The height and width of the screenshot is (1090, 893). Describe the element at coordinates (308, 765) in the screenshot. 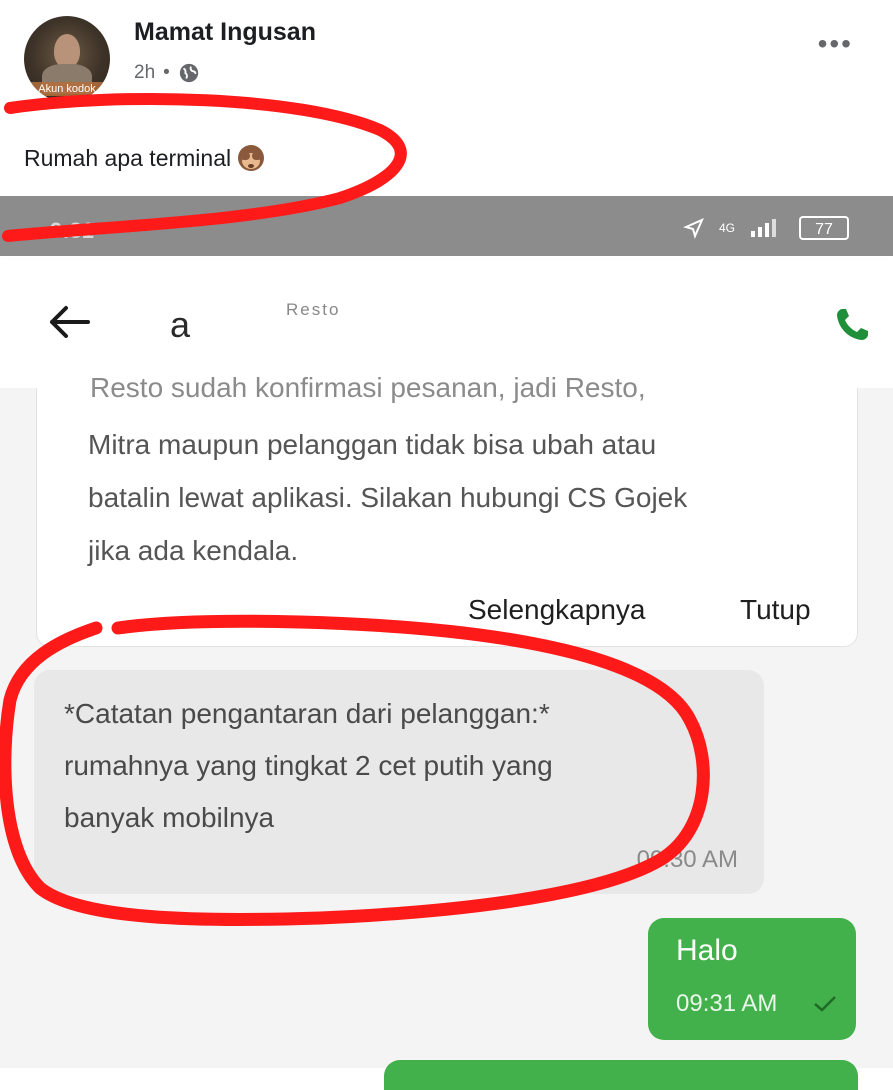

I see `note-line: rumahnya yang tingkat 2 cet putih yang` at that location.